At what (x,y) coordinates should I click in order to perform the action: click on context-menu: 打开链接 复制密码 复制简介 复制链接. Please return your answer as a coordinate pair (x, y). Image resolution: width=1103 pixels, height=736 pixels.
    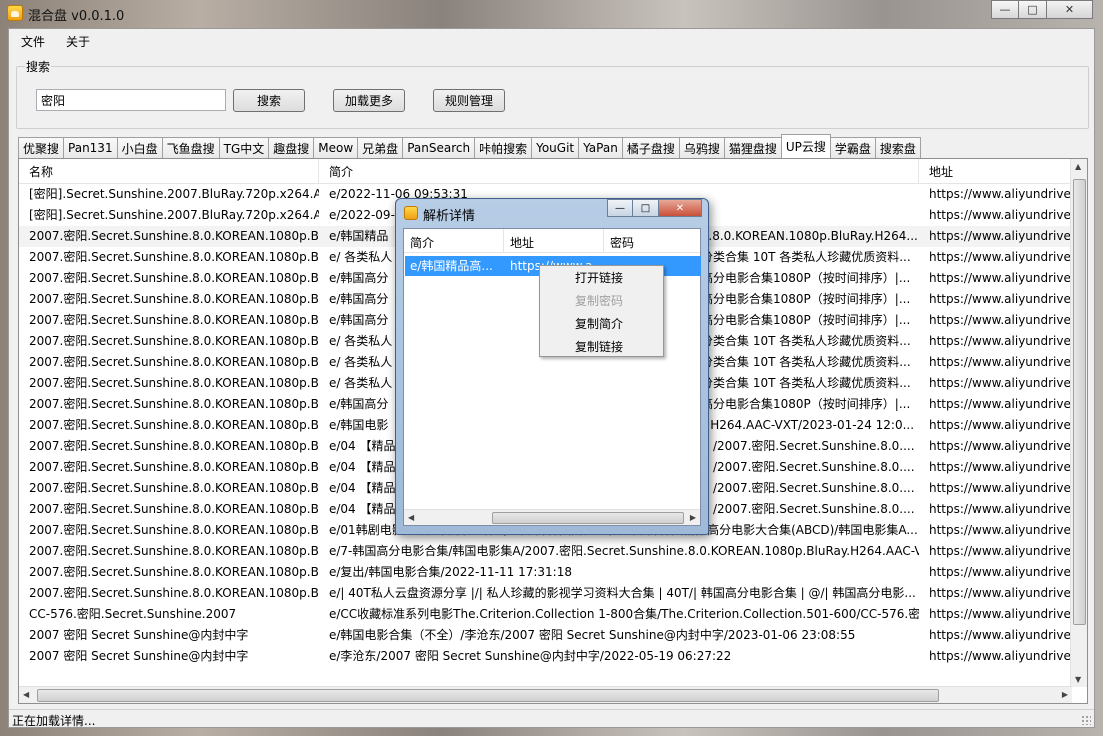
    Looking at the image, I should click on (601, 311).